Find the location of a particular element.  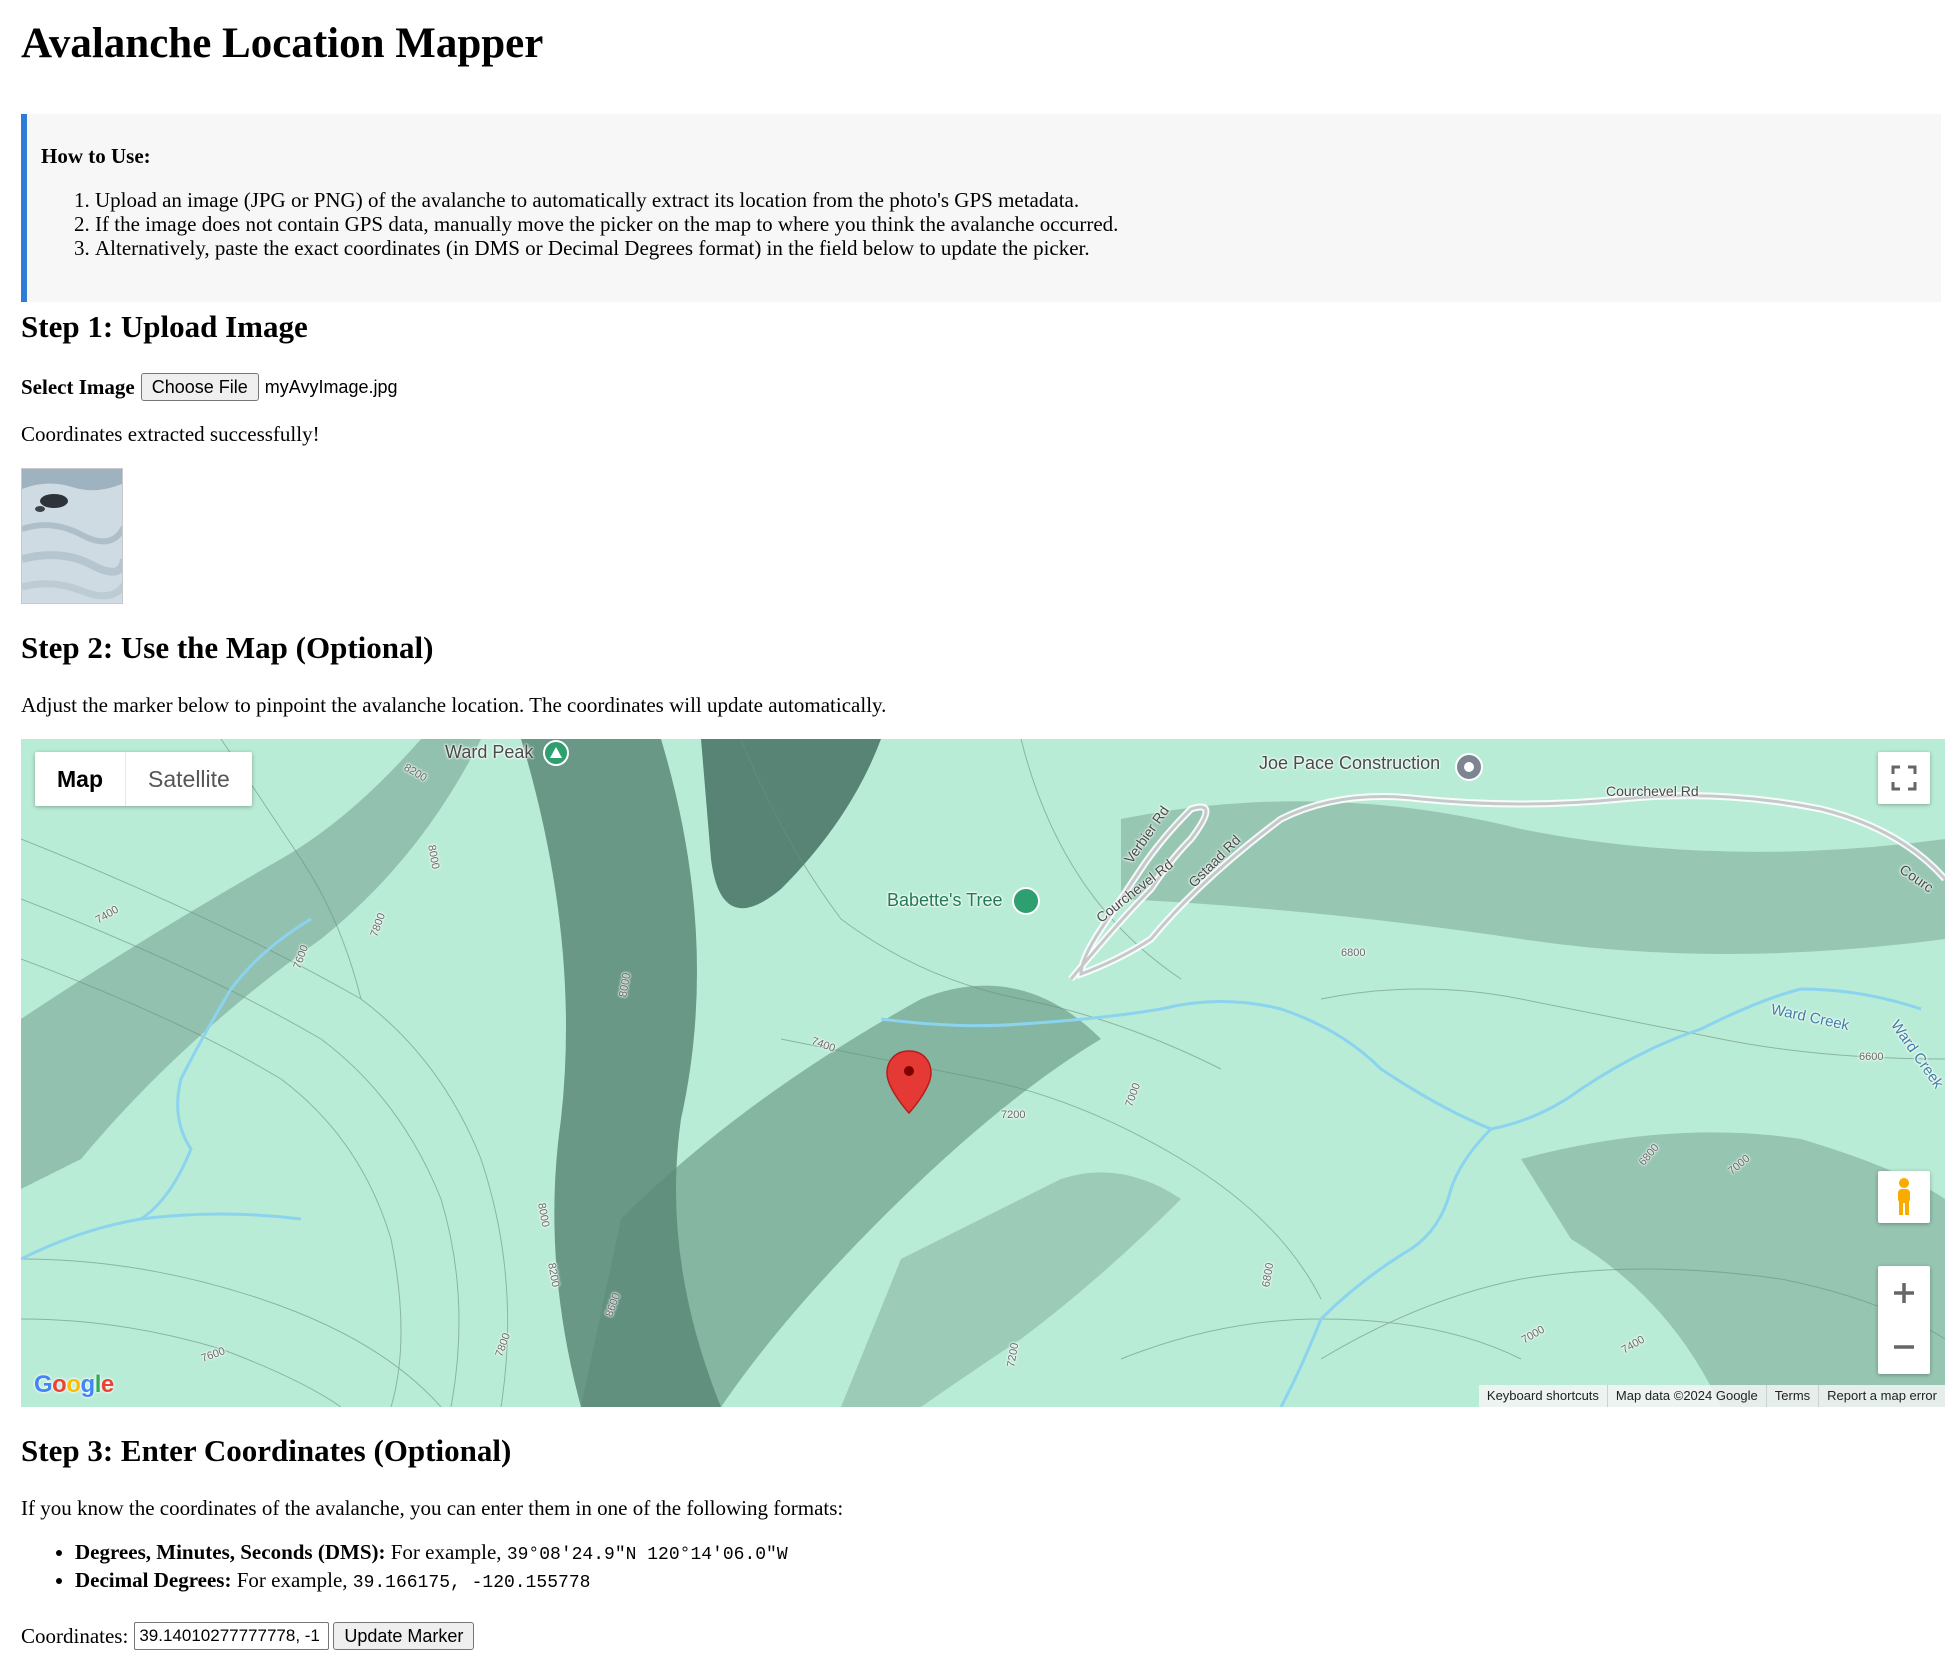

upload-row: Select Image Choose File myAvyImage.jpg is located at coordinates (209, 387).